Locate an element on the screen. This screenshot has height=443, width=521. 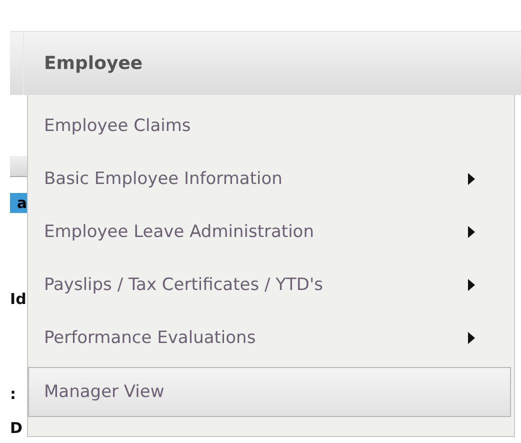
label-text: : is located at coordinates (13, 394).